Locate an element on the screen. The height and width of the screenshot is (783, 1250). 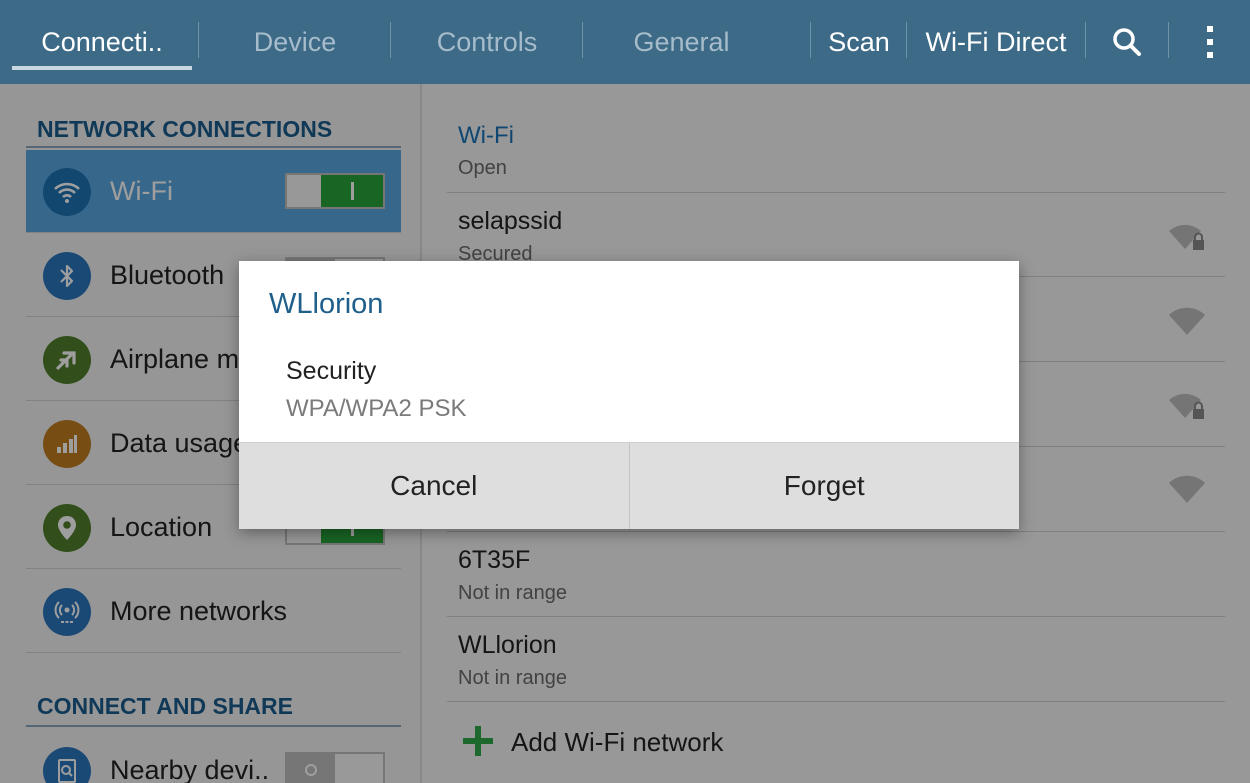
search-icon is located at coordinates (1127, 42).